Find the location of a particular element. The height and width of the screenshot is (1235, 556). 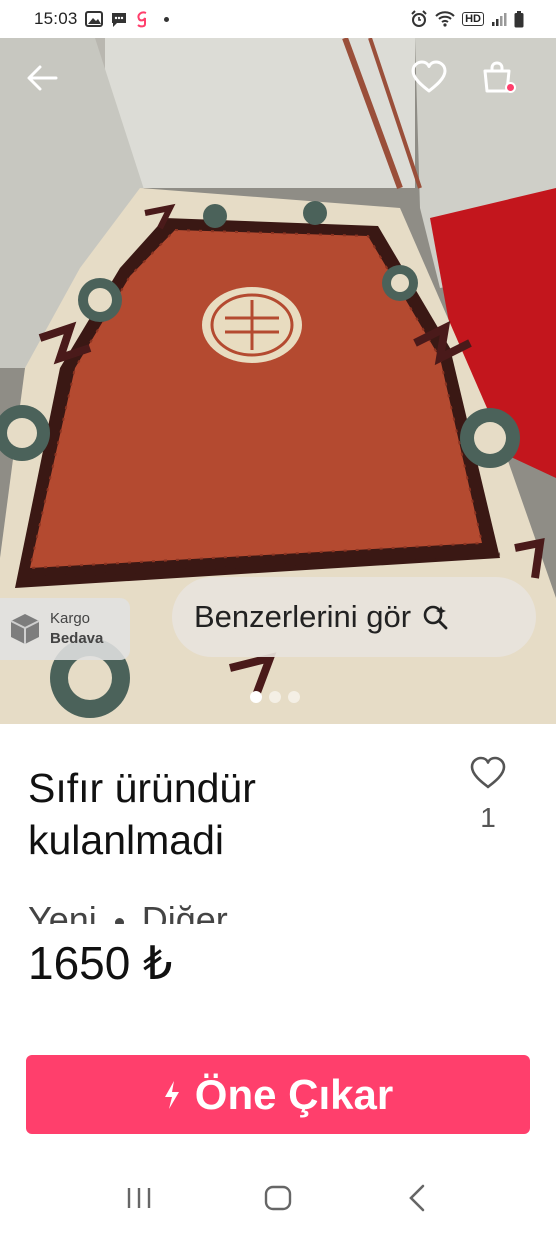

system-back-button is located at coordinates (417, 1198).